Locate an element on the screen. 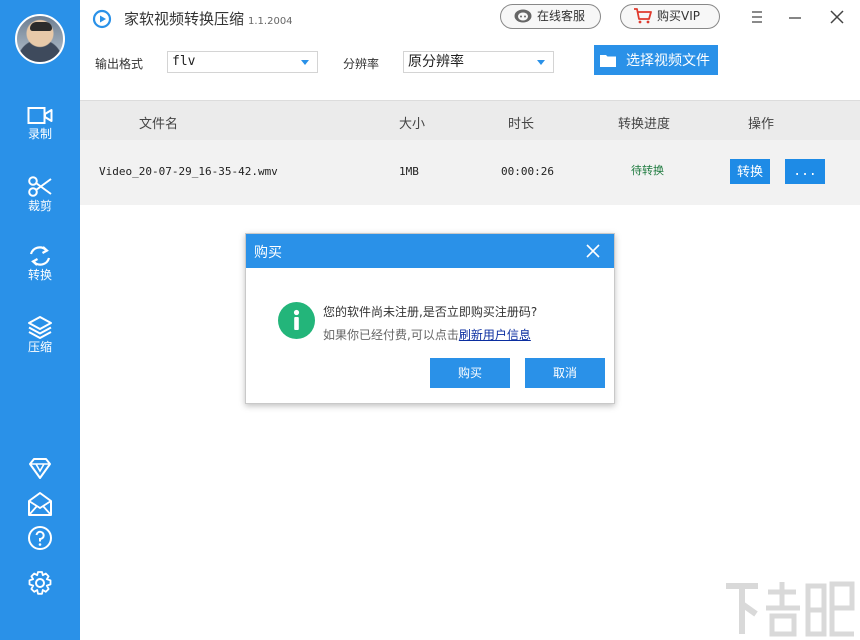 This screenshot has width=860, height=640. buy-button: 购买 is located at coordinates (470, 373).